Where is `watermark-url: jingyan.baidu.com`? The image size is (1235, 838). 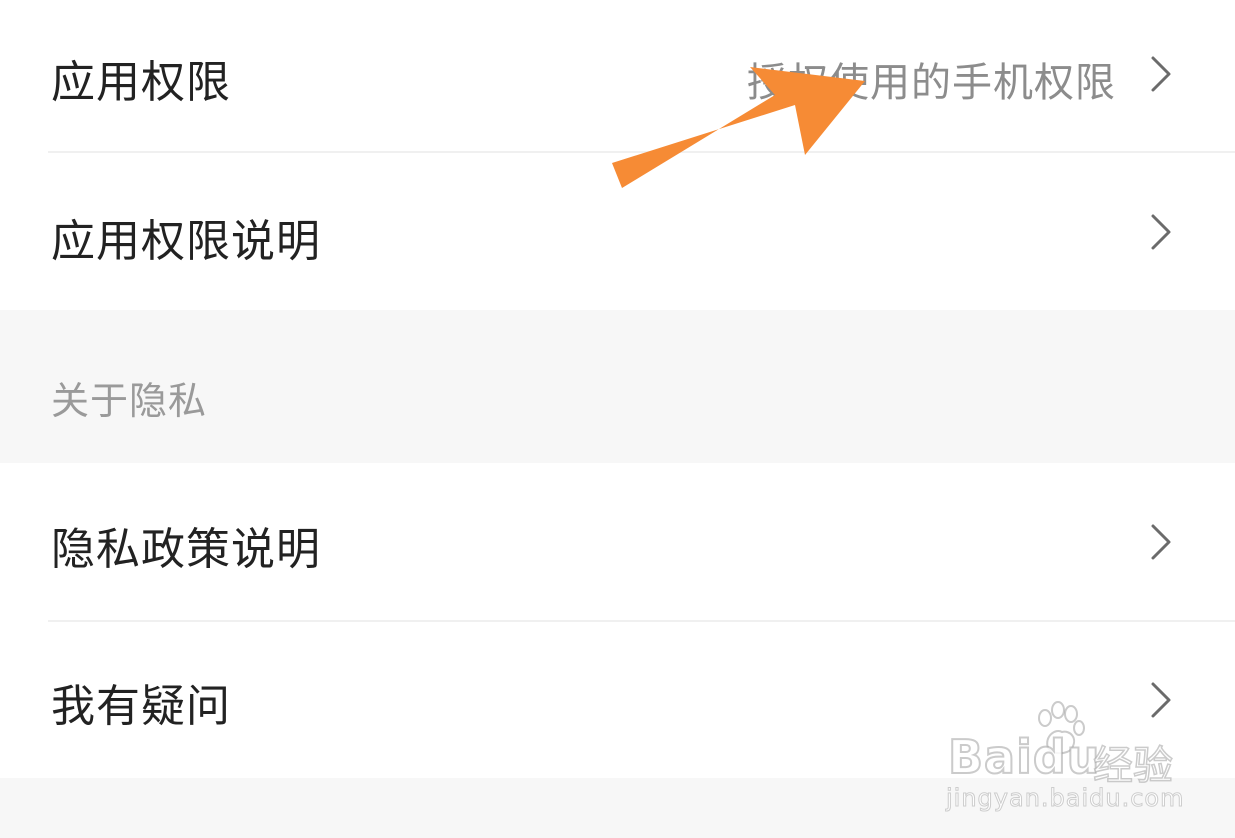
watermark-url: jingyan.baidu.com is located at coordinates (1065, 798).